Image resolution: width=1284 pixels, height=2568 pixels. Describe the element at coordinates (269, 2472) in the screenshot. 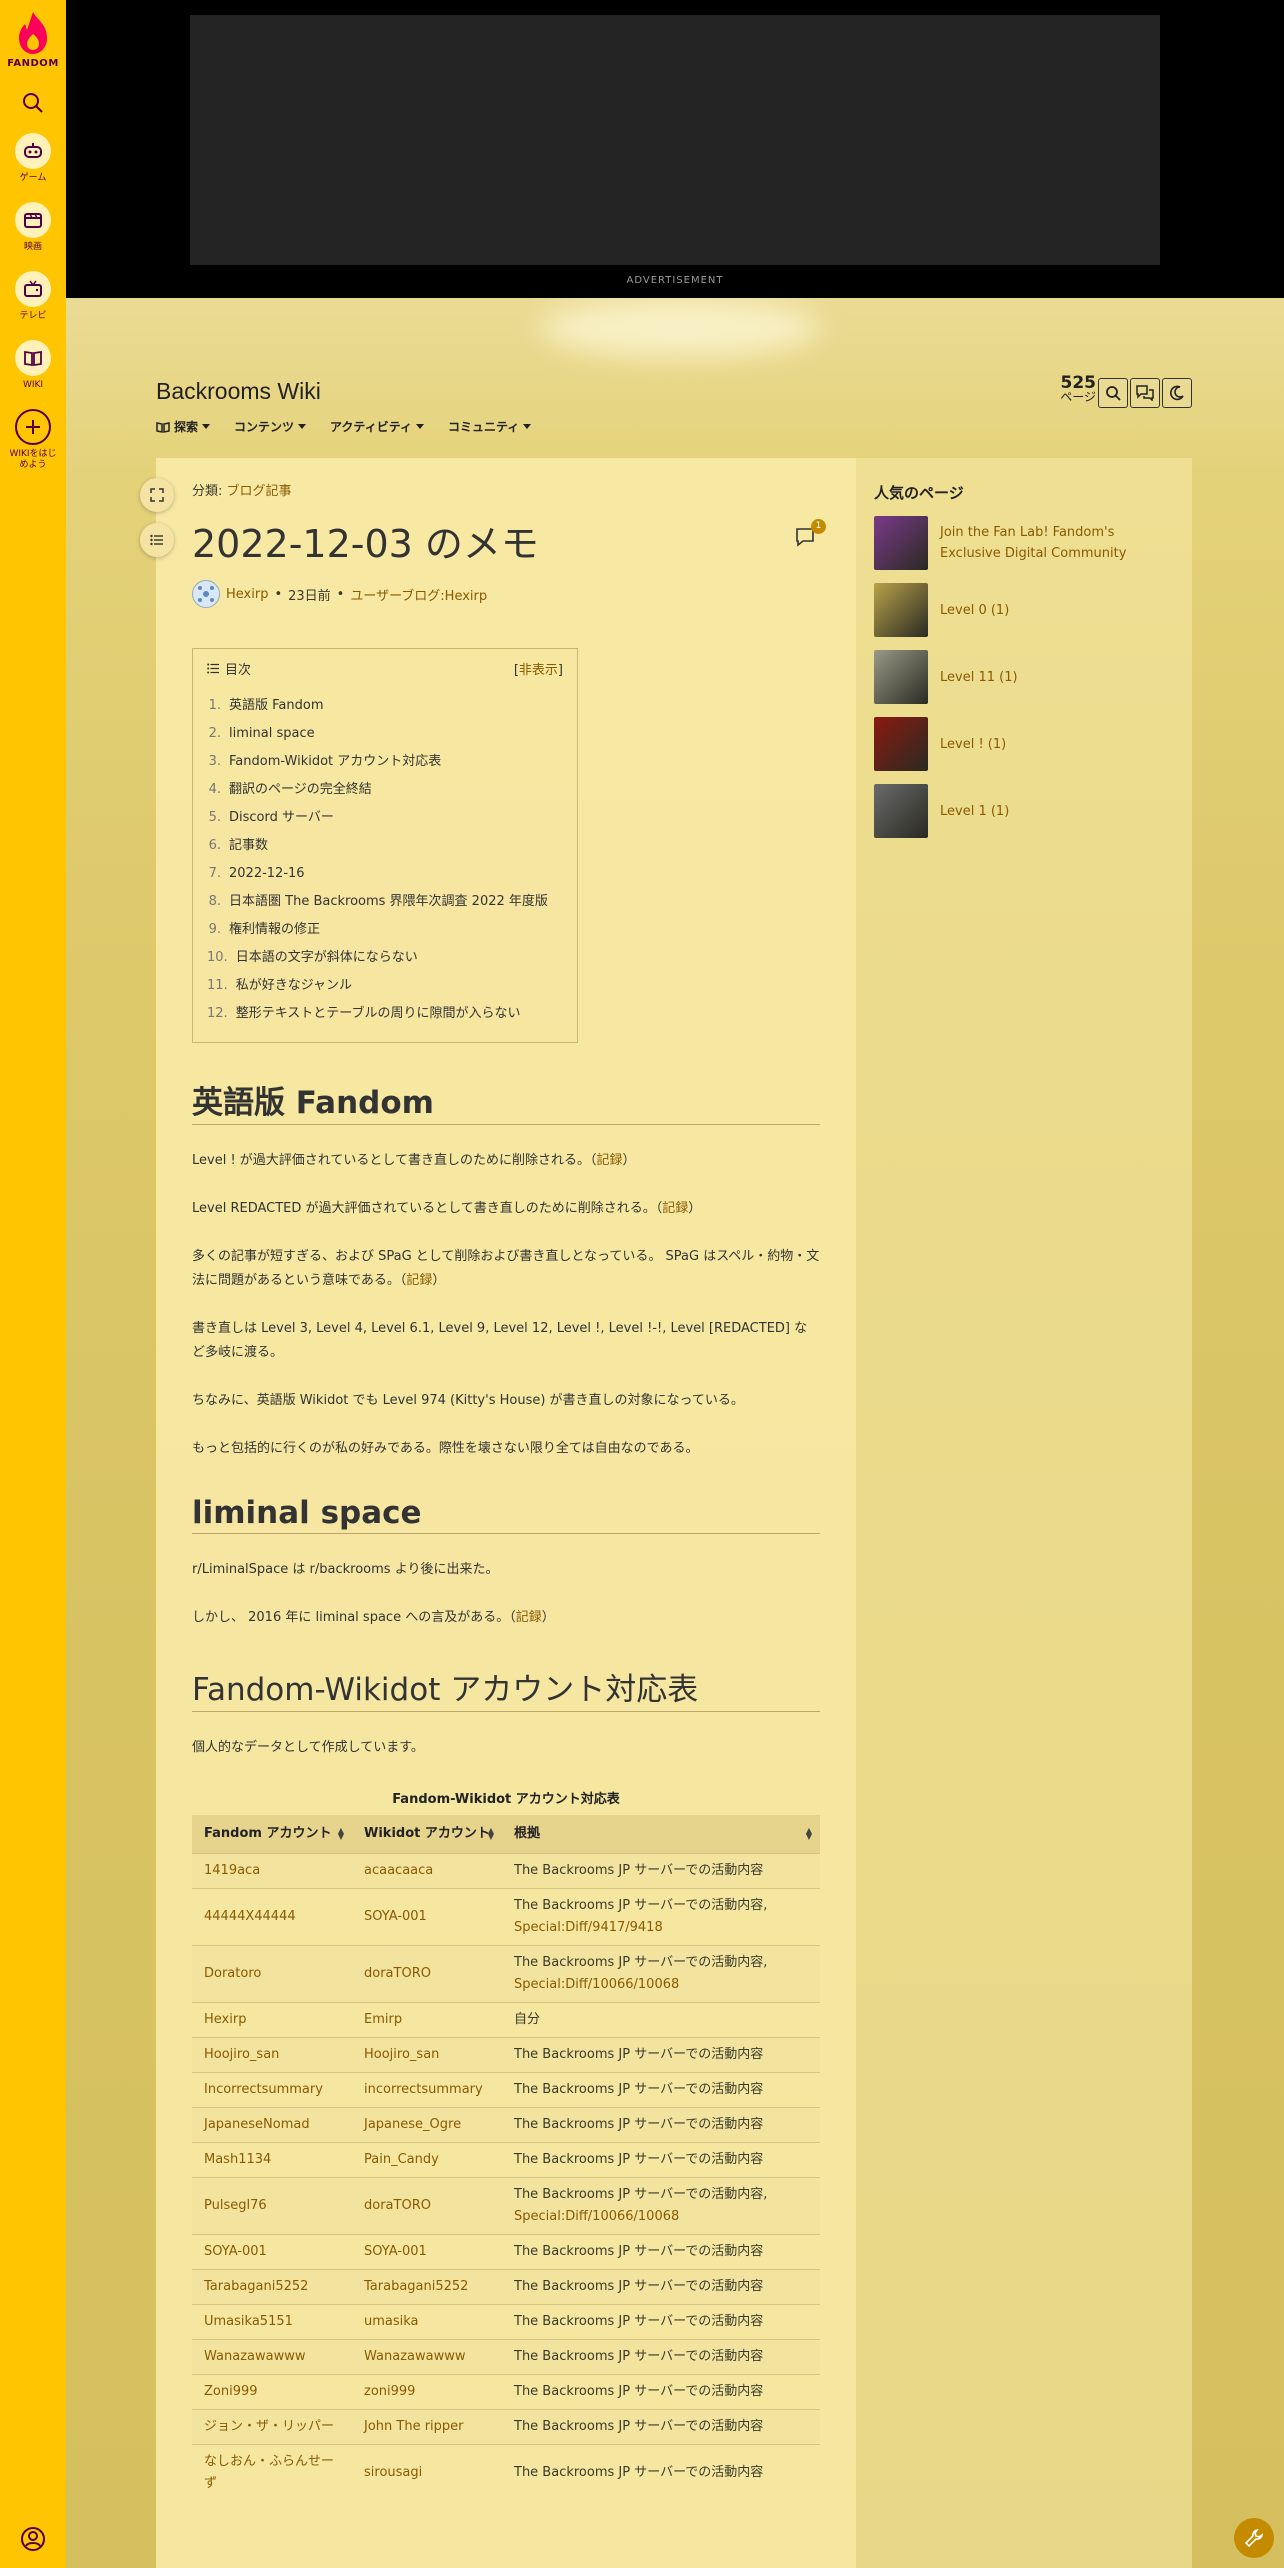

I see `fandom-account-link: なしおん・ふらんせーず` at that location.